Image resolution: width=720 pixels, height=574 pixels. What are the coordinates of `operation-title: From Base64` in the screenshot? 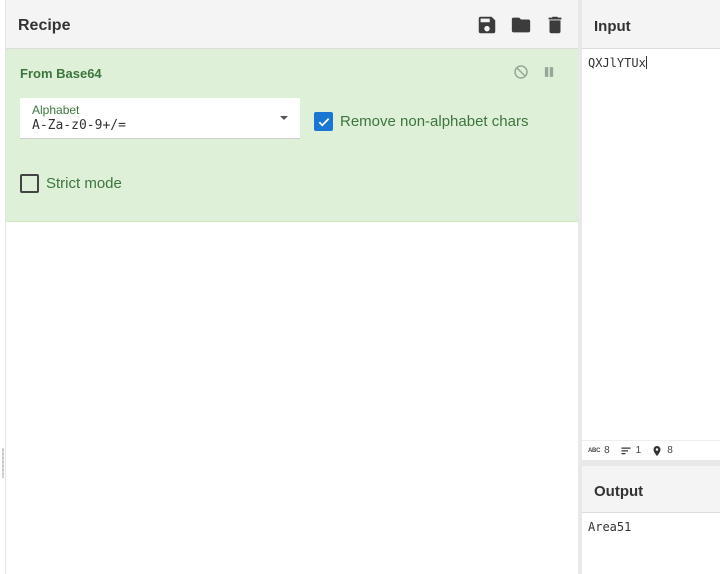 It's located at (61, 73).